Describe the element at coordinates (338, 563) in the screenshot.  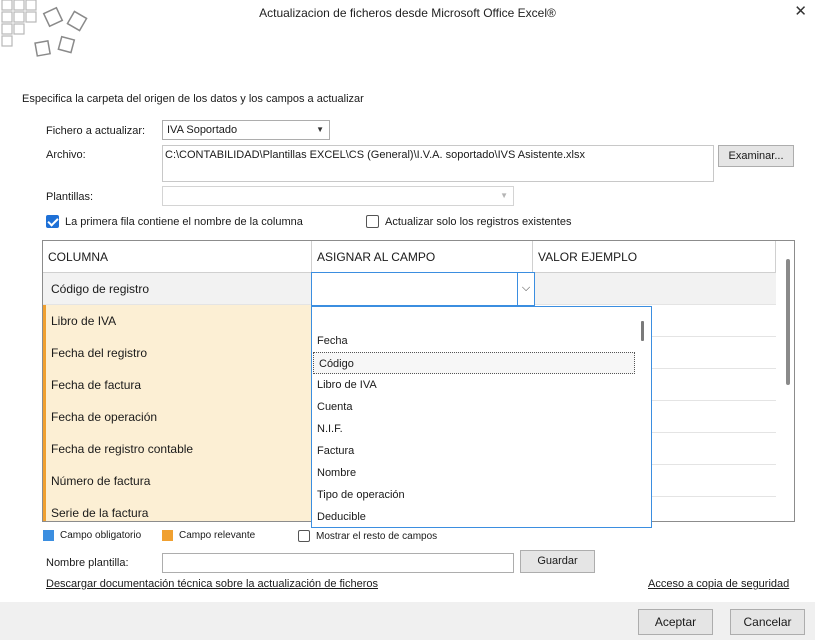
I see `nombre-plantilla-input` at that location.